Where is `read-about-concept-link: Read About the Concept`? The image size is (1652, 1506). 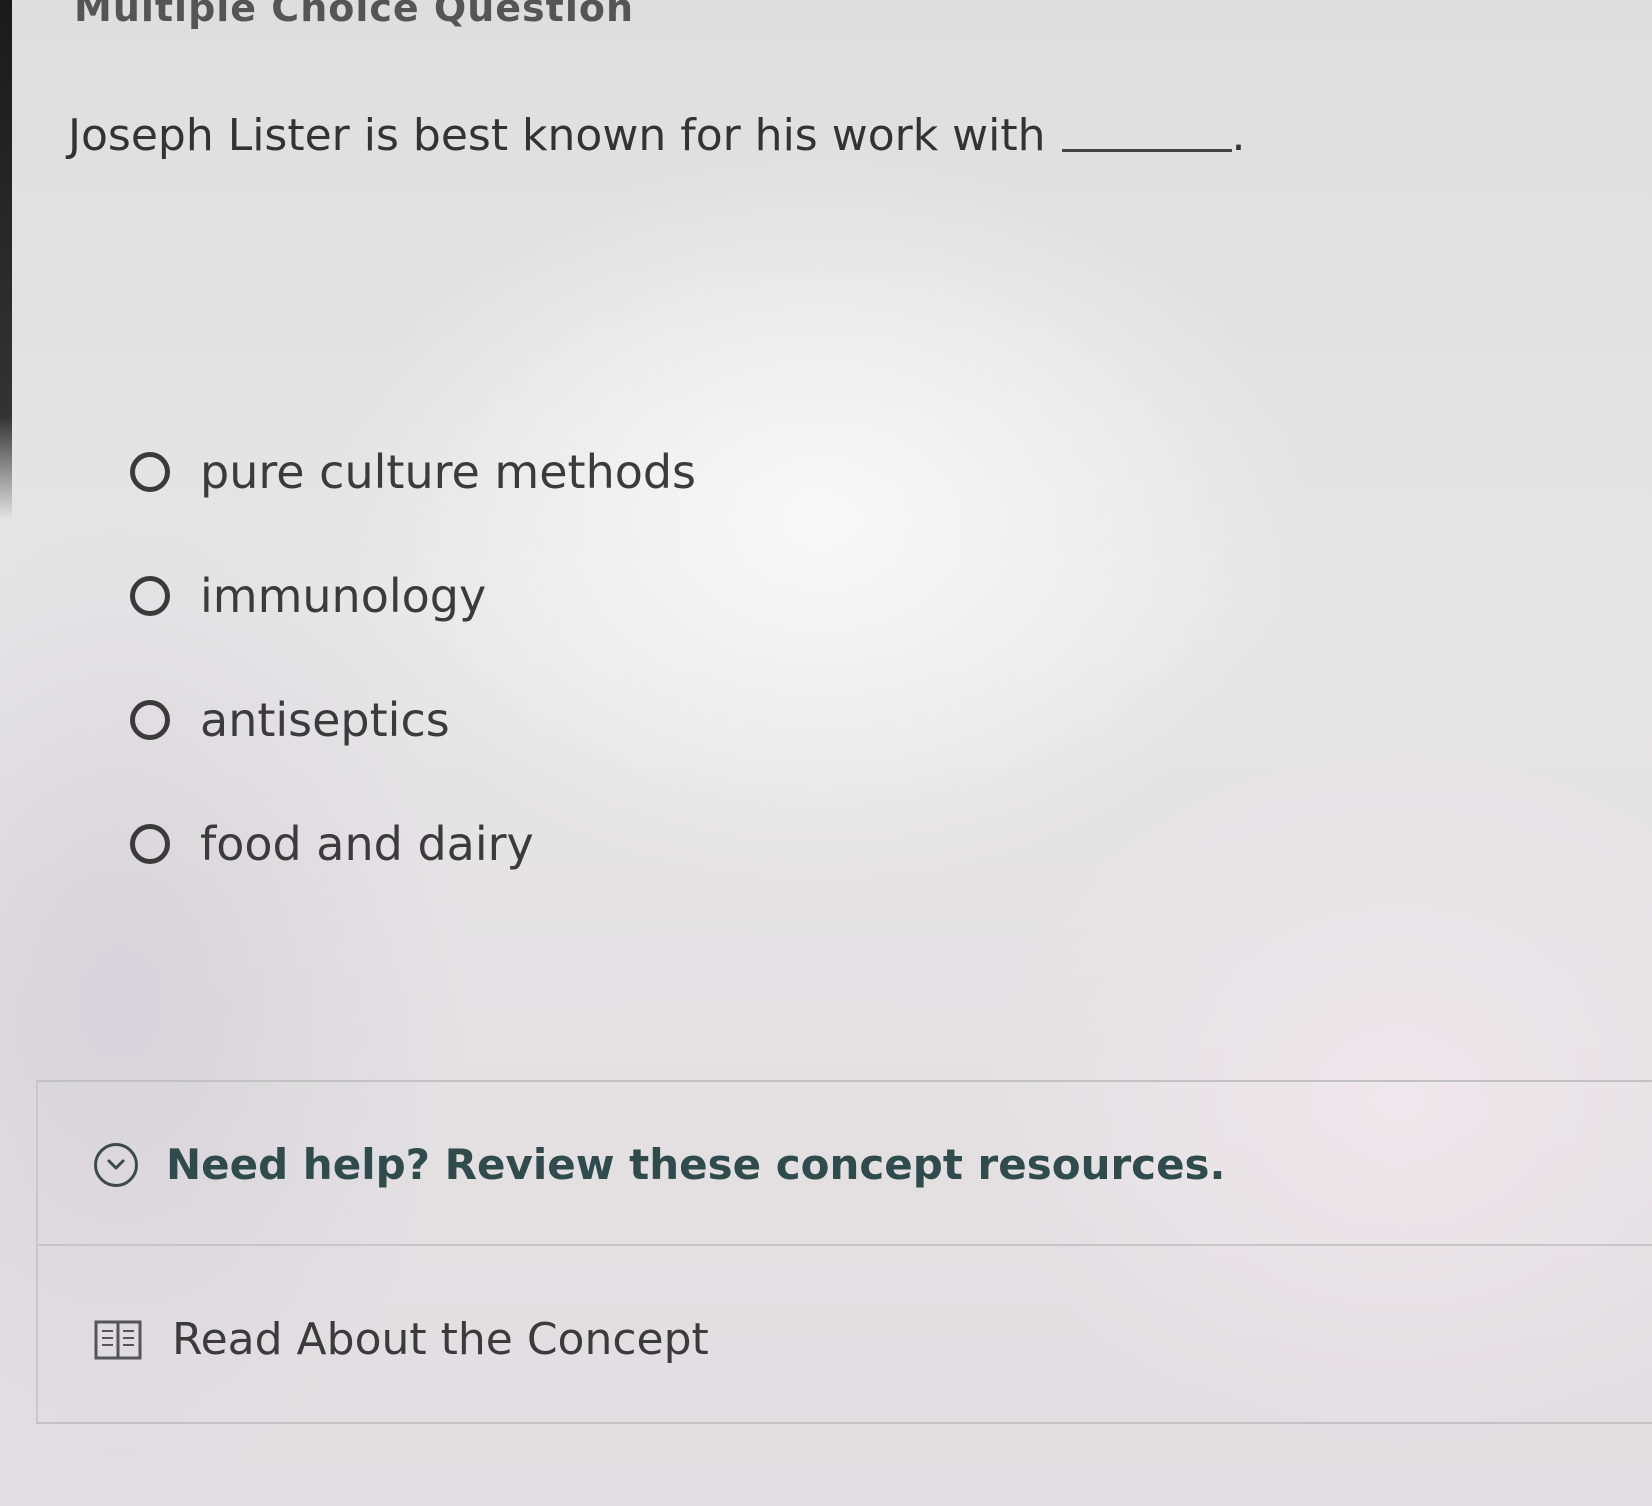
read-about-concept-link: Read About the Concept is located at coordinates (401, 1339).